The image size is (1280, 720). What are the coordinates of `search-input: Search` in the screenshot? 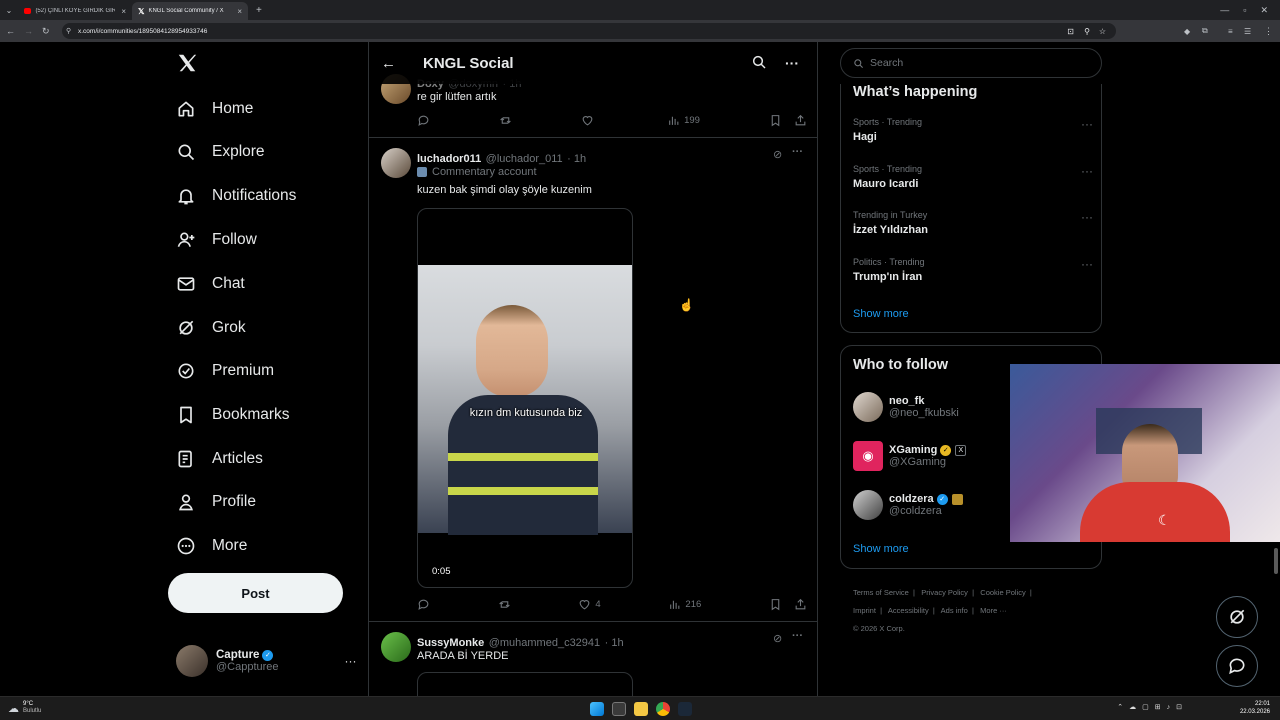 It's located at (971, 63).